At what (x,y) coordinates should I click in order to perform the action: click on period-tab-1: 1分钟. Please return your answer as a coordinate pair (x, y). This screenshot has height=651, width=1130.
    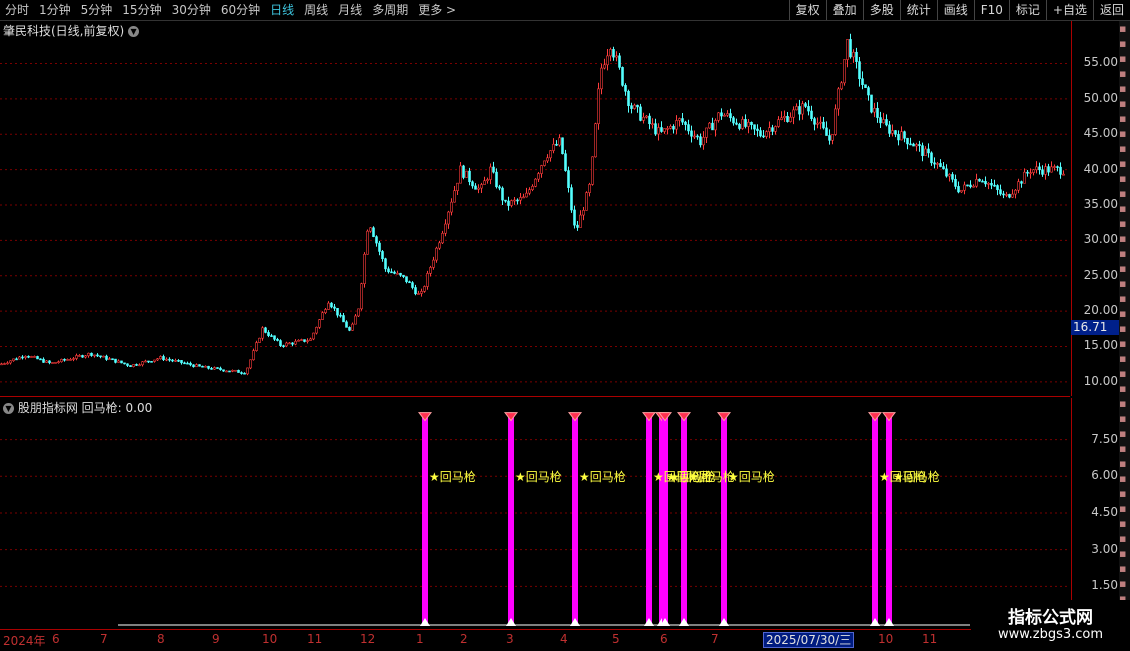
    Looking at the image, I should click on (55, 10).